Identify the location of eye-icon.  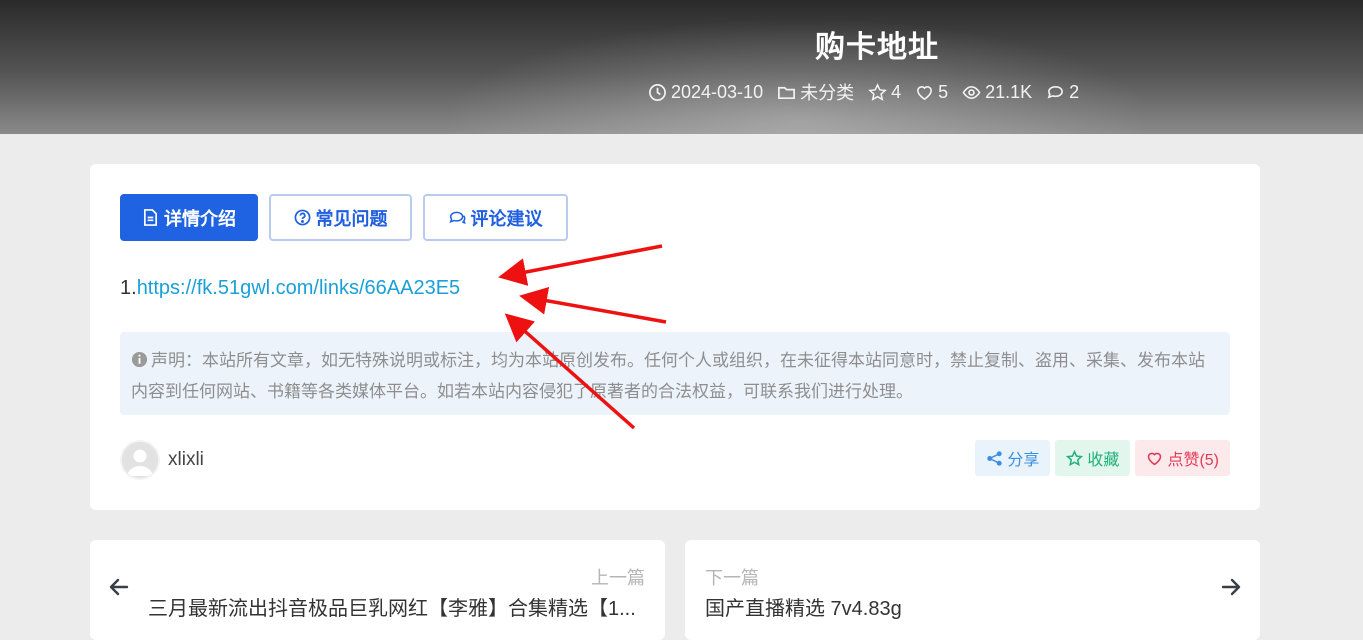
(971, 92).